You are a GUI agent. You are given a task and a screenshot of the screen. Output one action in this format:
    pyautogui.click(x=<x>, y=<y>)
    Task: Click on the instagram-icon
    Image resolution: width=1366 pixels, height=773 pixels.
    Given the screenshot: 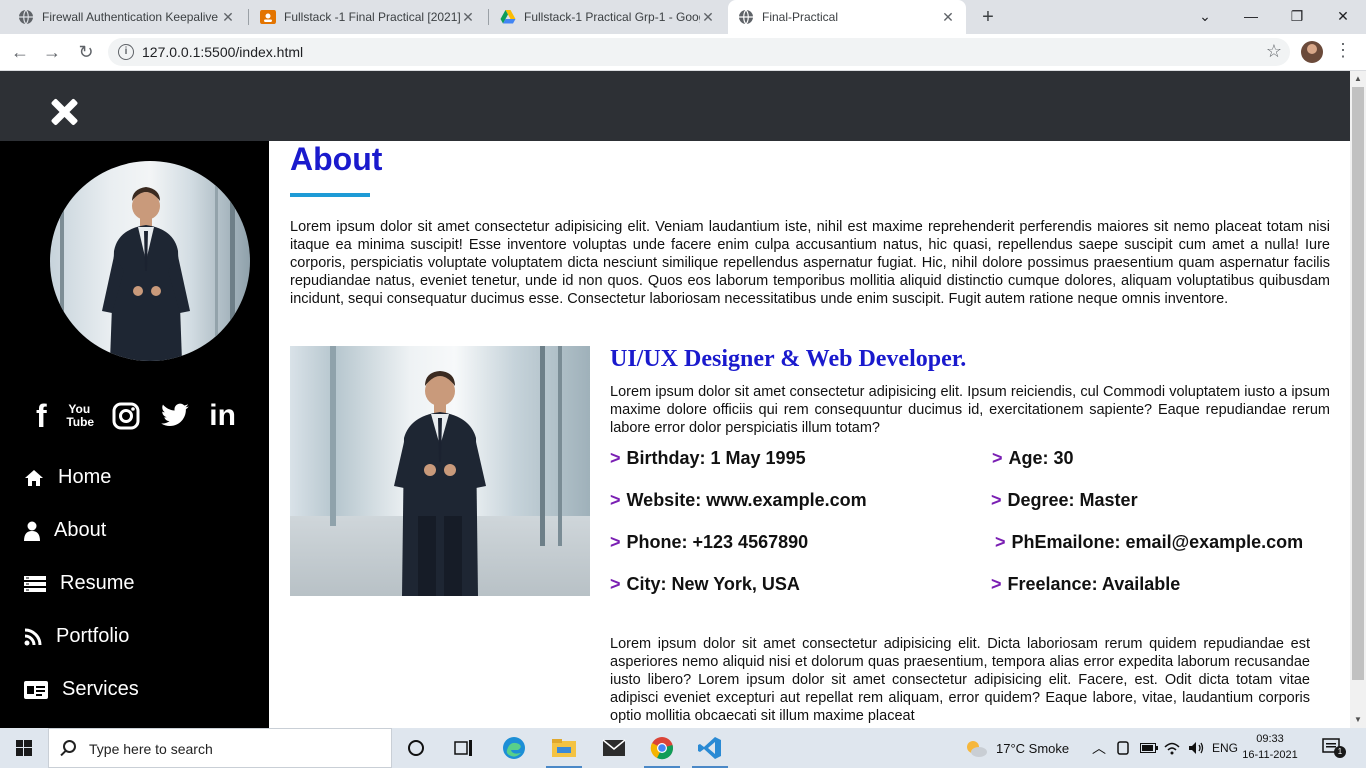 What is the action you would take?
    pyautogui.click(x=126, y=416)
    